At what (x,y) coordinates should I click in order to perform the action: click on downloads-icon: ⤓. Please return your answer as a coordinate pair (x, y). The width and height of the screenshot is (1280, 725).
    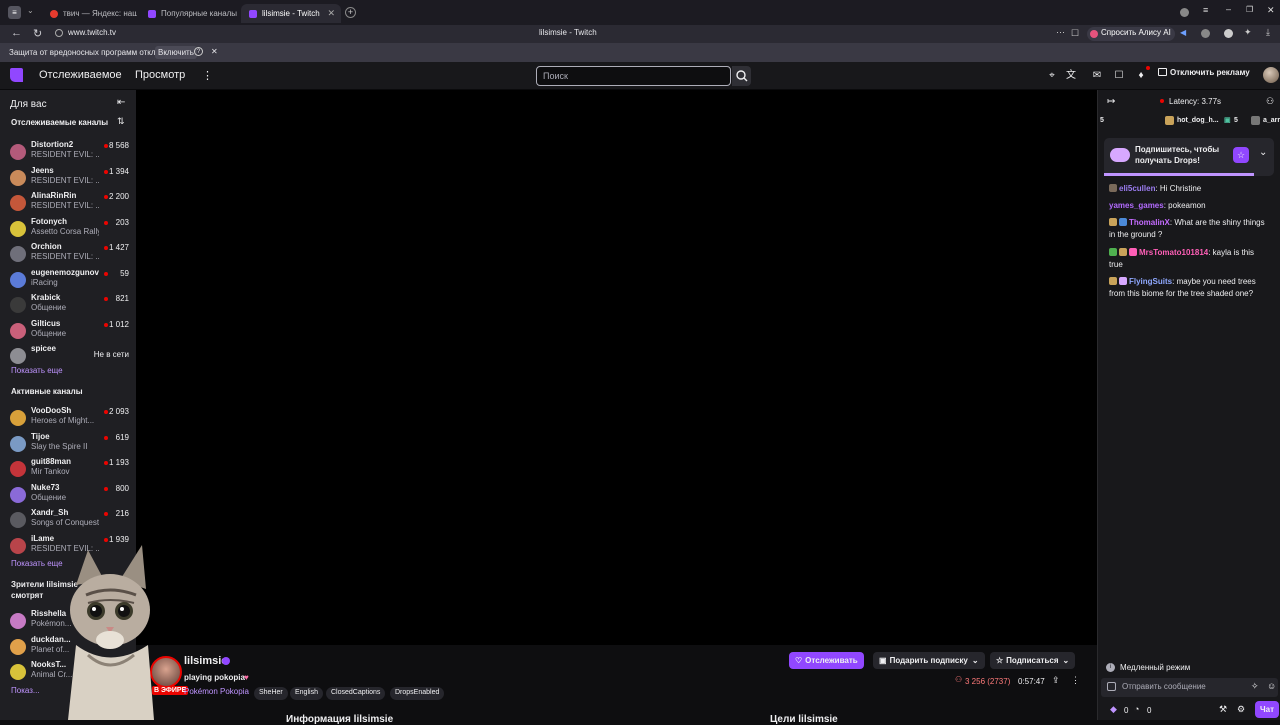
    Looking at the image, I should click on (1268, 32).